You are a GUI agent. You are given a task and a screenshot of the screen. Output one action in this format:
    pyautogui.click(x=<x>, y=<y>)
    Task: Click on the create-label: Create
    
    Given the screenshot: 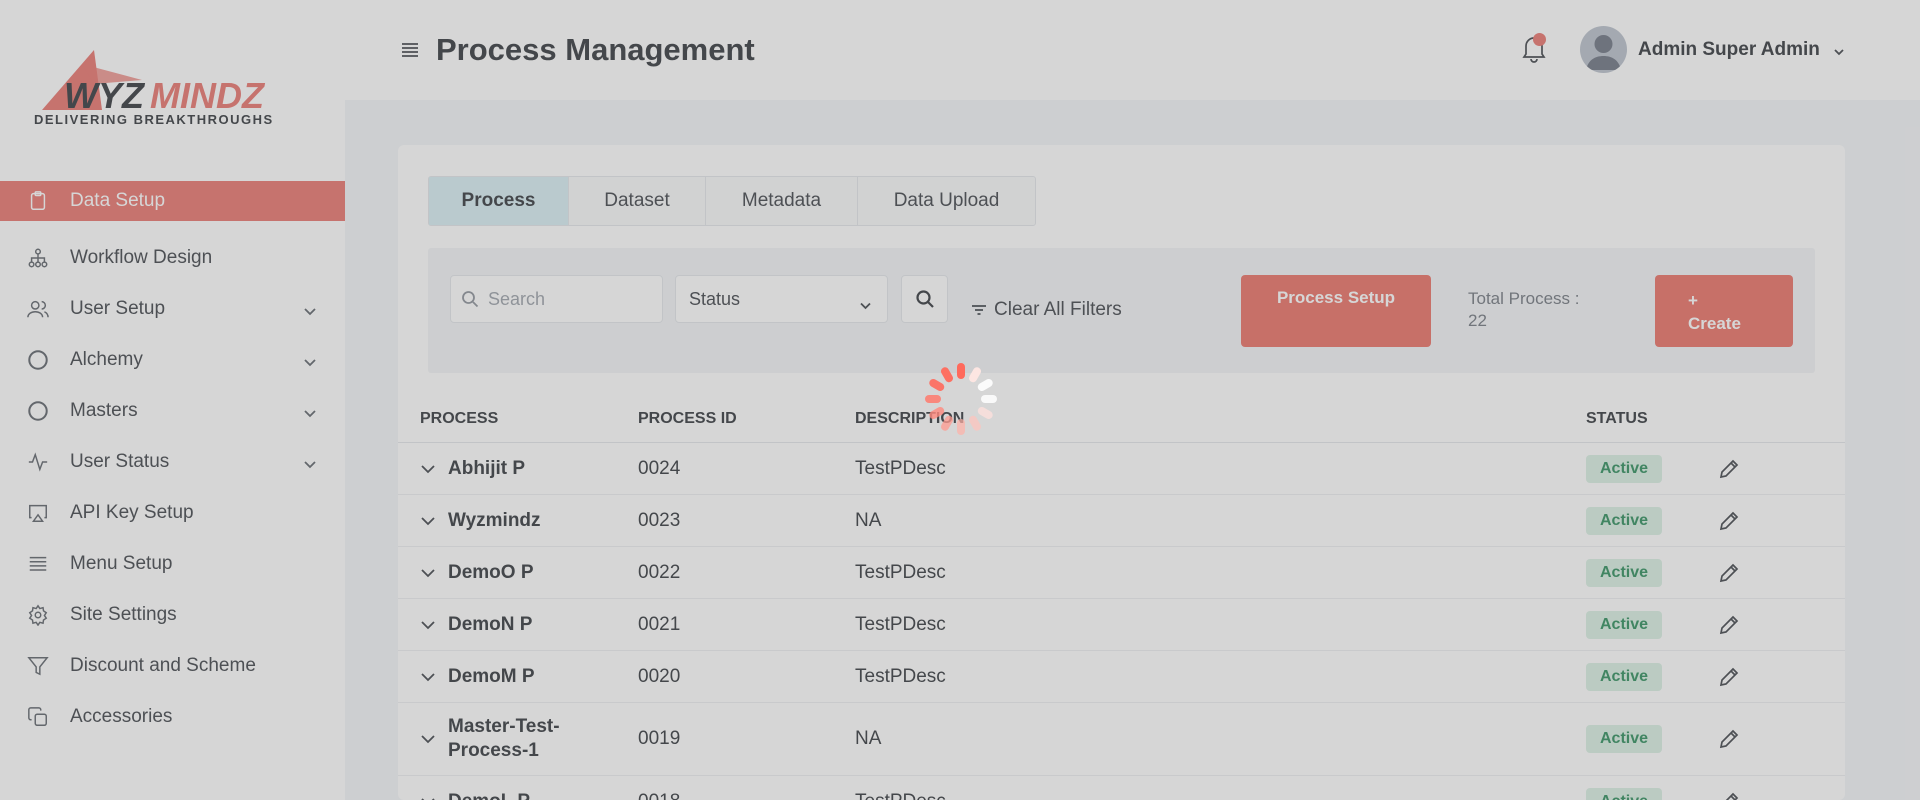 What is the action you would take?
    pyautogui.click(x=1714, y=323)
    